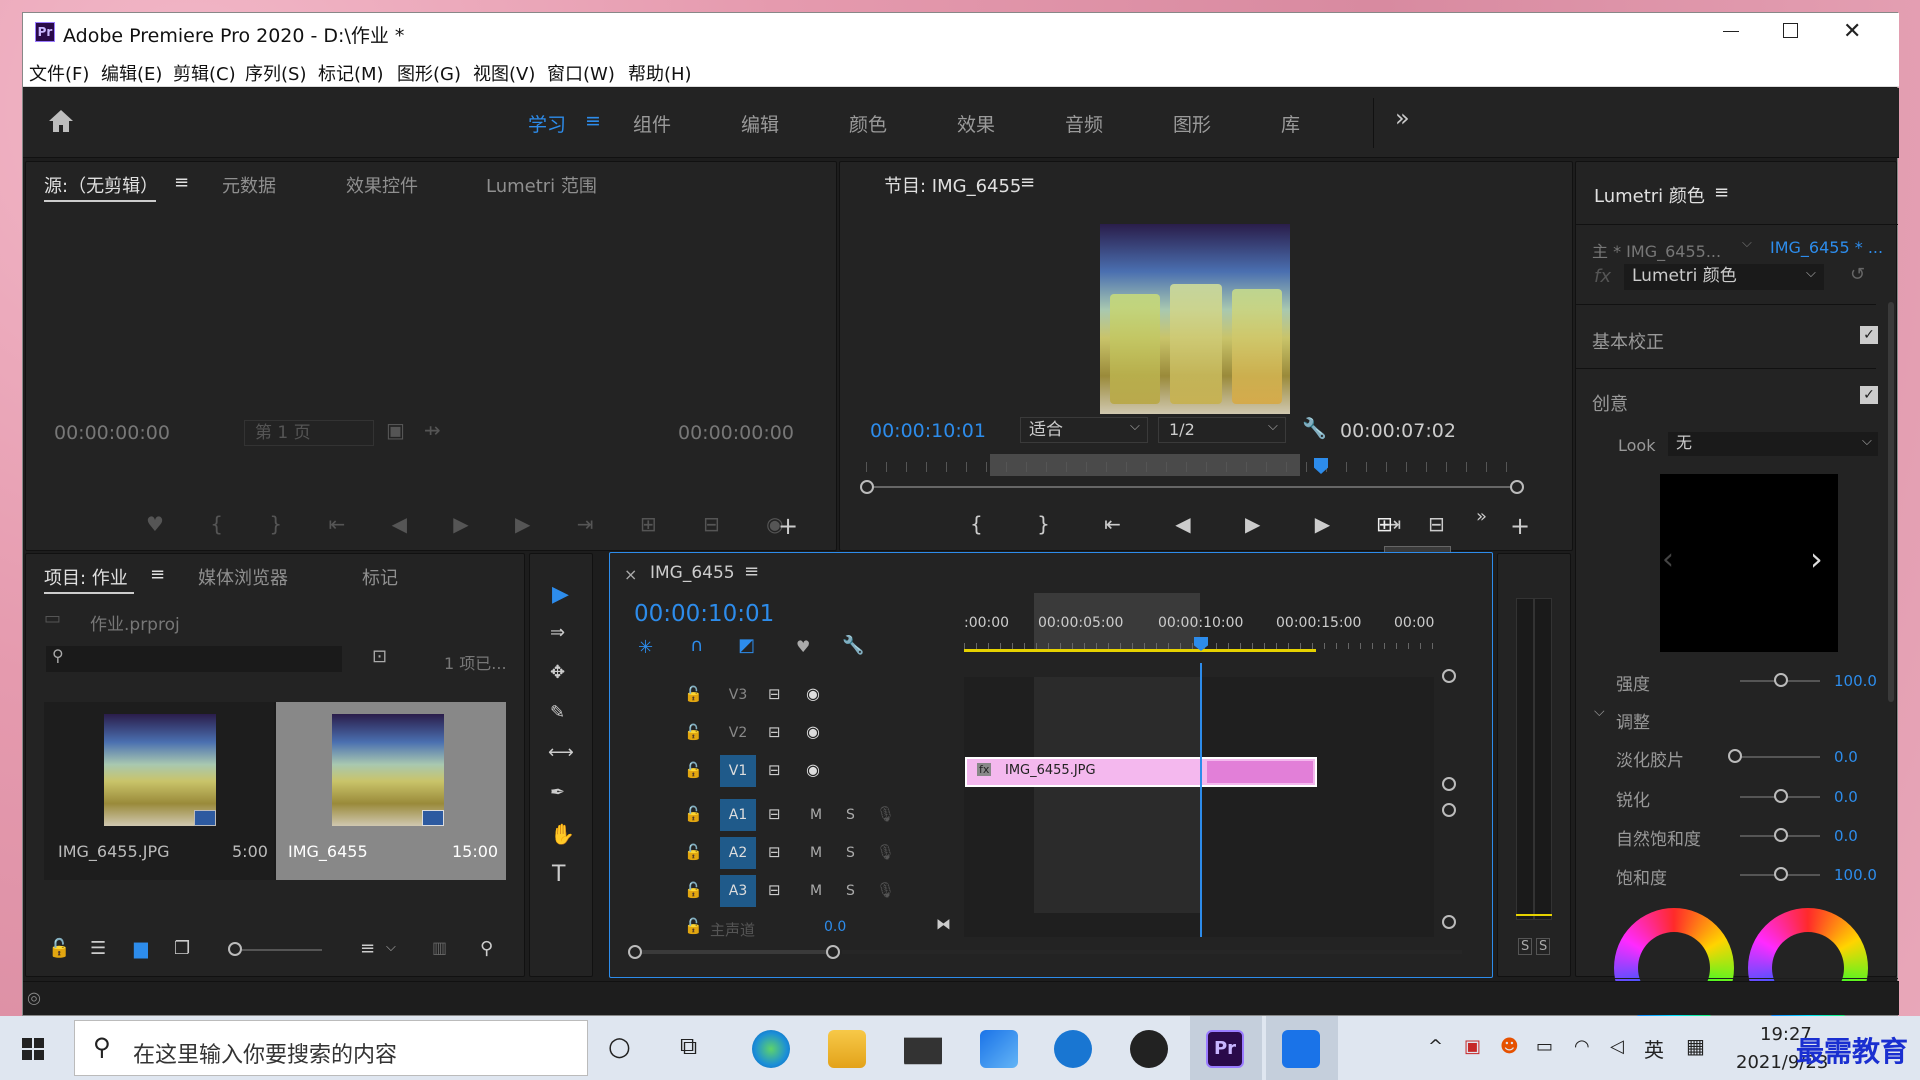 The height and width of the screenshot is (1080, 1920). Describe the element at coordinates (181, 182) in the screenshot. I see `source-menu-icon: ≡` at that location.